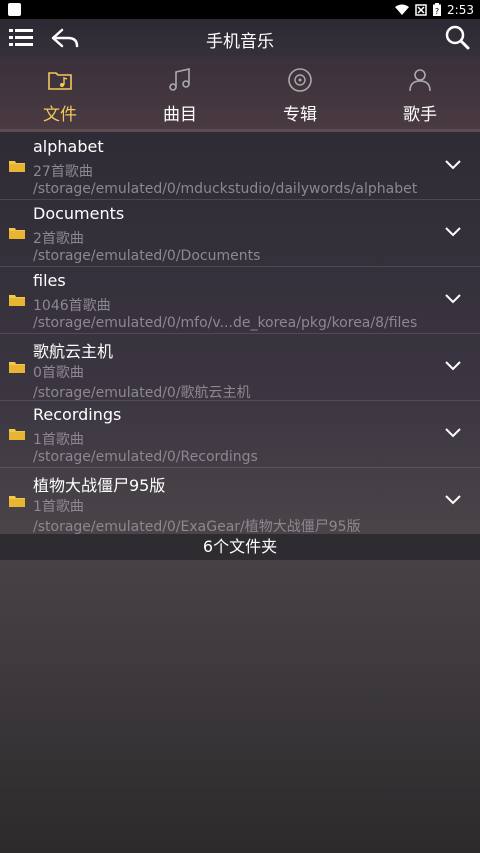  What do you see at coordinates (180, 93) in the screenshot?
I see `tab-tracks: 曲目` at bounding box center [180, 93].